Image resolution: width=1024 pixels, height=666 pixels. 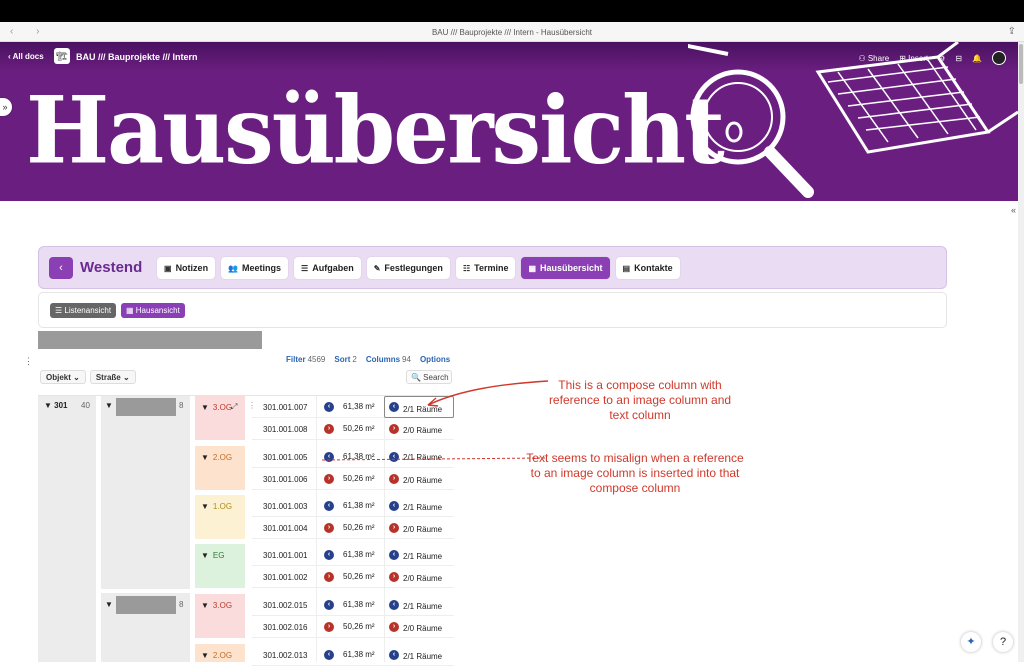 What do you see at coordinates (285, 429) in the screenshot?
I see `unit-number: 301.001.008` at bounding box center [285, 429].